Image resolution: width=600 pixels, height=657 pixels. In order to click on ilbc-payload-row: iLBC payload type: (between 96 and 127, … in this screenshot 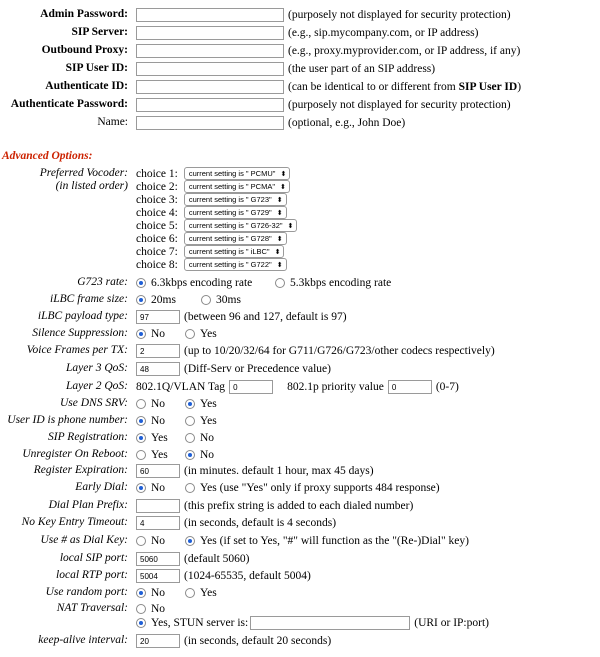, I will do `click(300, 317)`.